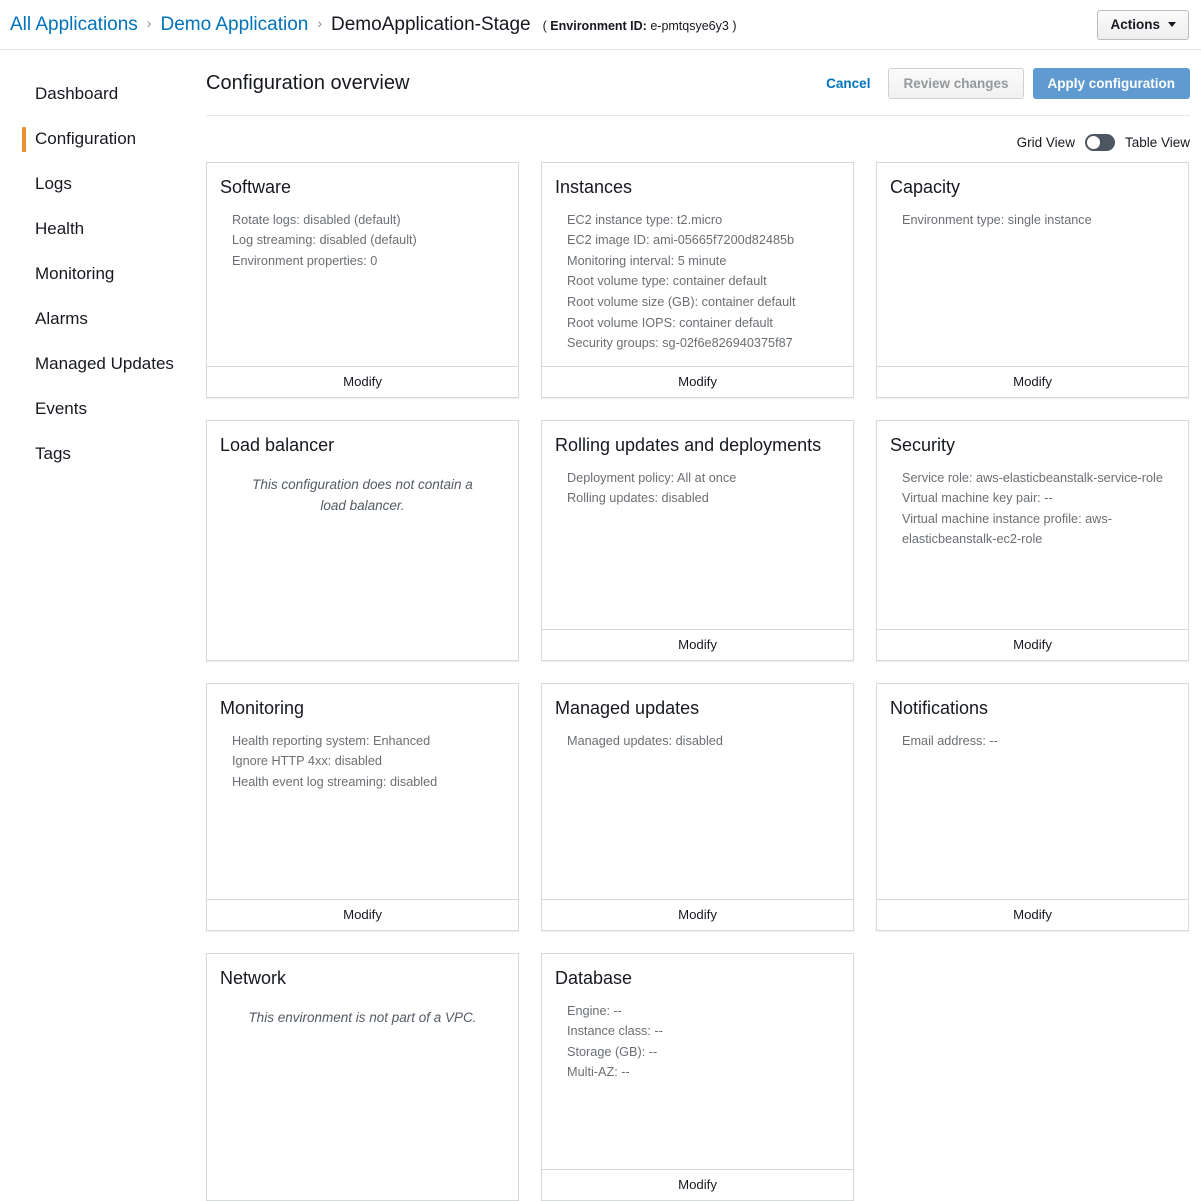  What do you see at coordinates (956, 83) in the screenshot?
I see `review-changes-button: Review changes` at bounding box center [956, 83].